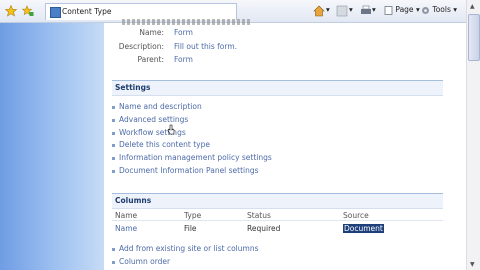  Describe the element at coordinates (183, 32) in the screenshot. I see `name-value: Form` at that location.